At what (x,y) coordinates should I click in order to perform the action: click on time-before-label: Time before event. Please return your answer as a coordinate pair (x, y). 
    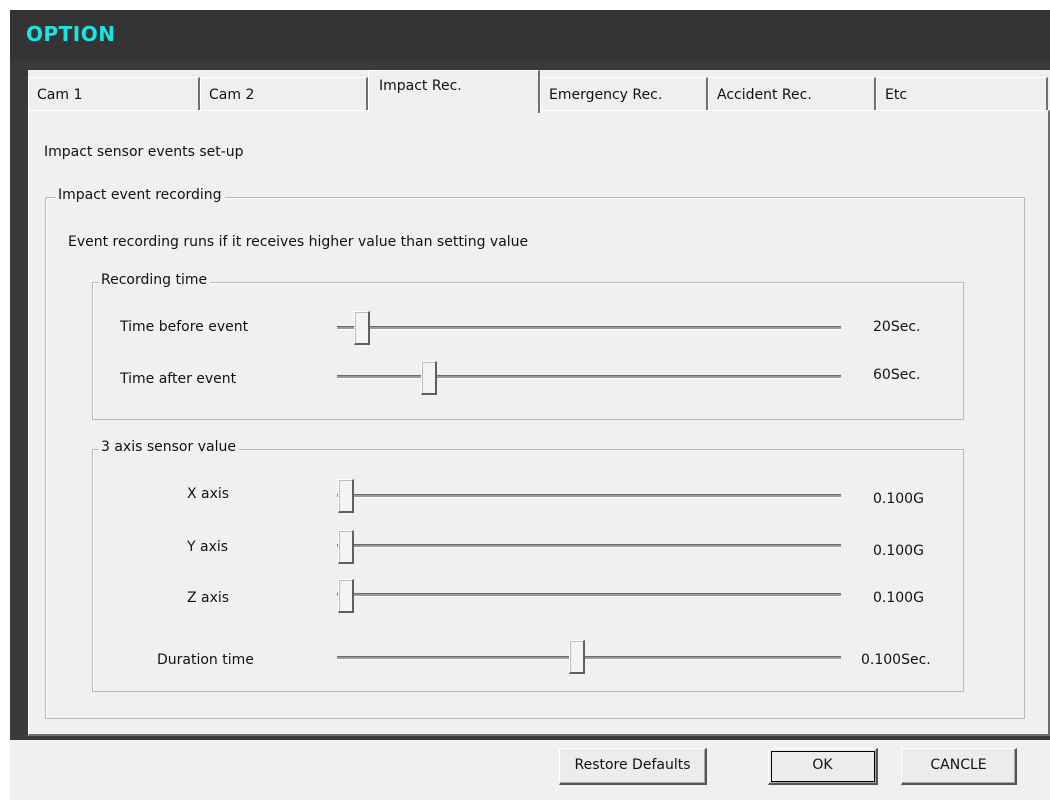
    Looking at the image, I should click on (184, 327).